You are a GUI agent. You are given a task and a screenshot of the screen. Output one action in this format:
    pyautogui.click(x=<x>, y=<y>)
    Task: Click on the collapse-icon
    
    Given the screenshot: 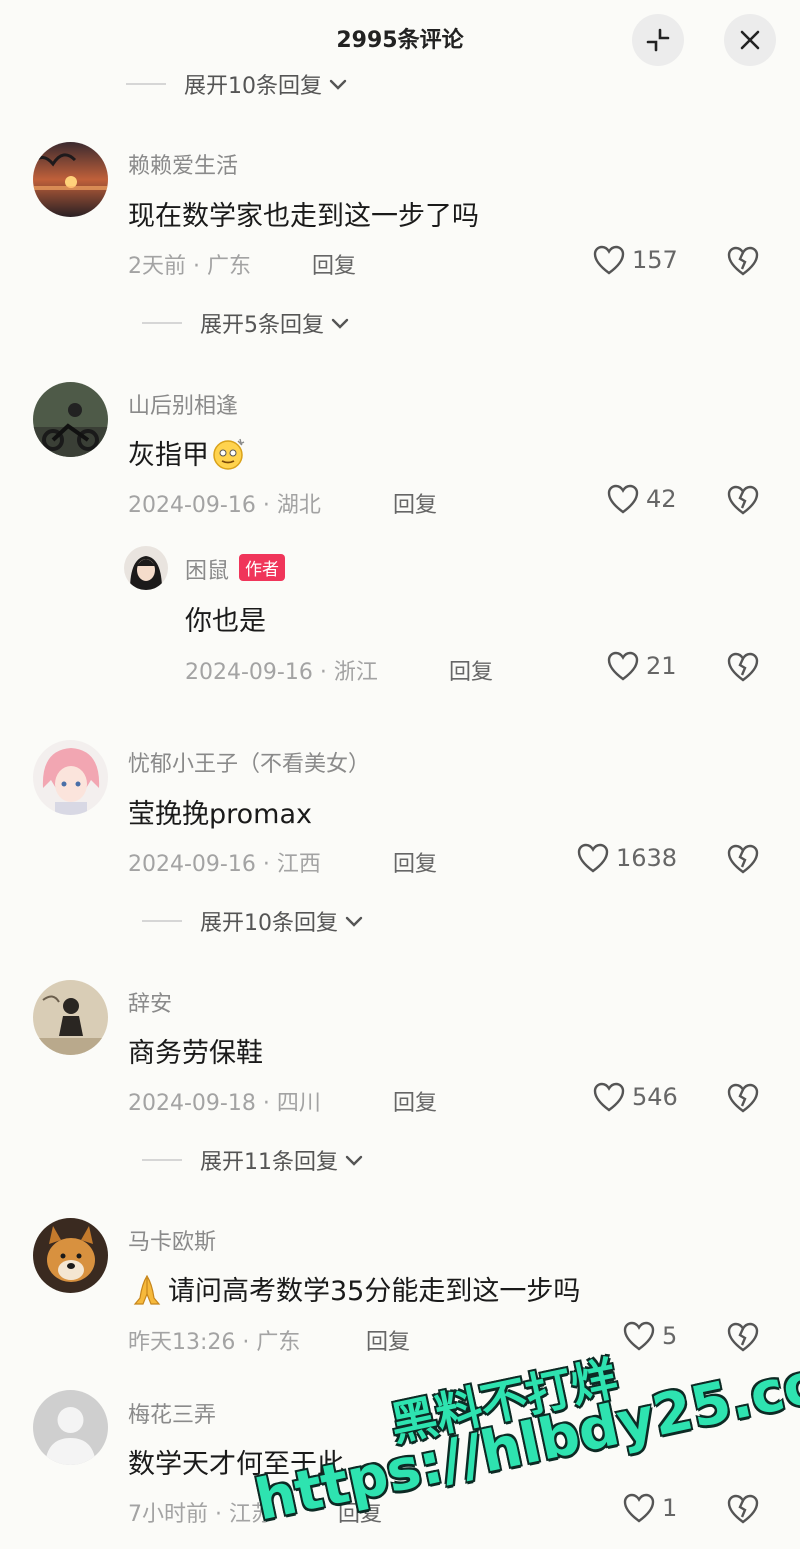 What is the action you would take?
    pyautogui.click(x=658, y=40)
    